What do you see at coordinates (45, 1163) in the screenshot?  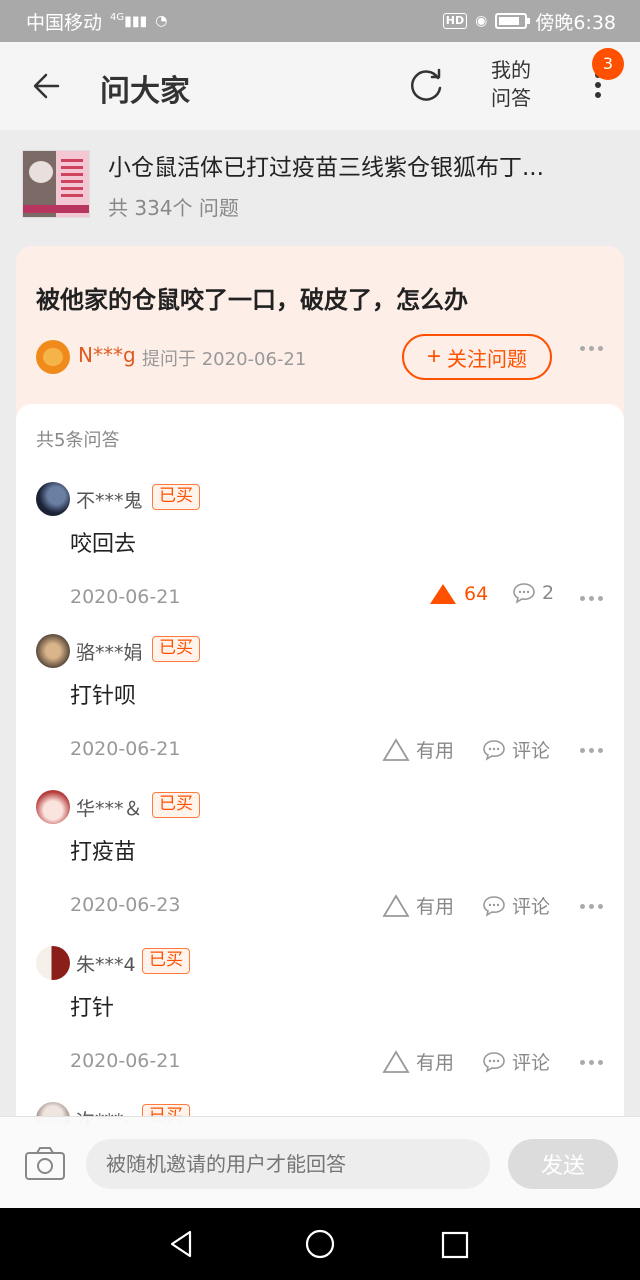 I see `camera-icon` at bounding box center [45, 1163].